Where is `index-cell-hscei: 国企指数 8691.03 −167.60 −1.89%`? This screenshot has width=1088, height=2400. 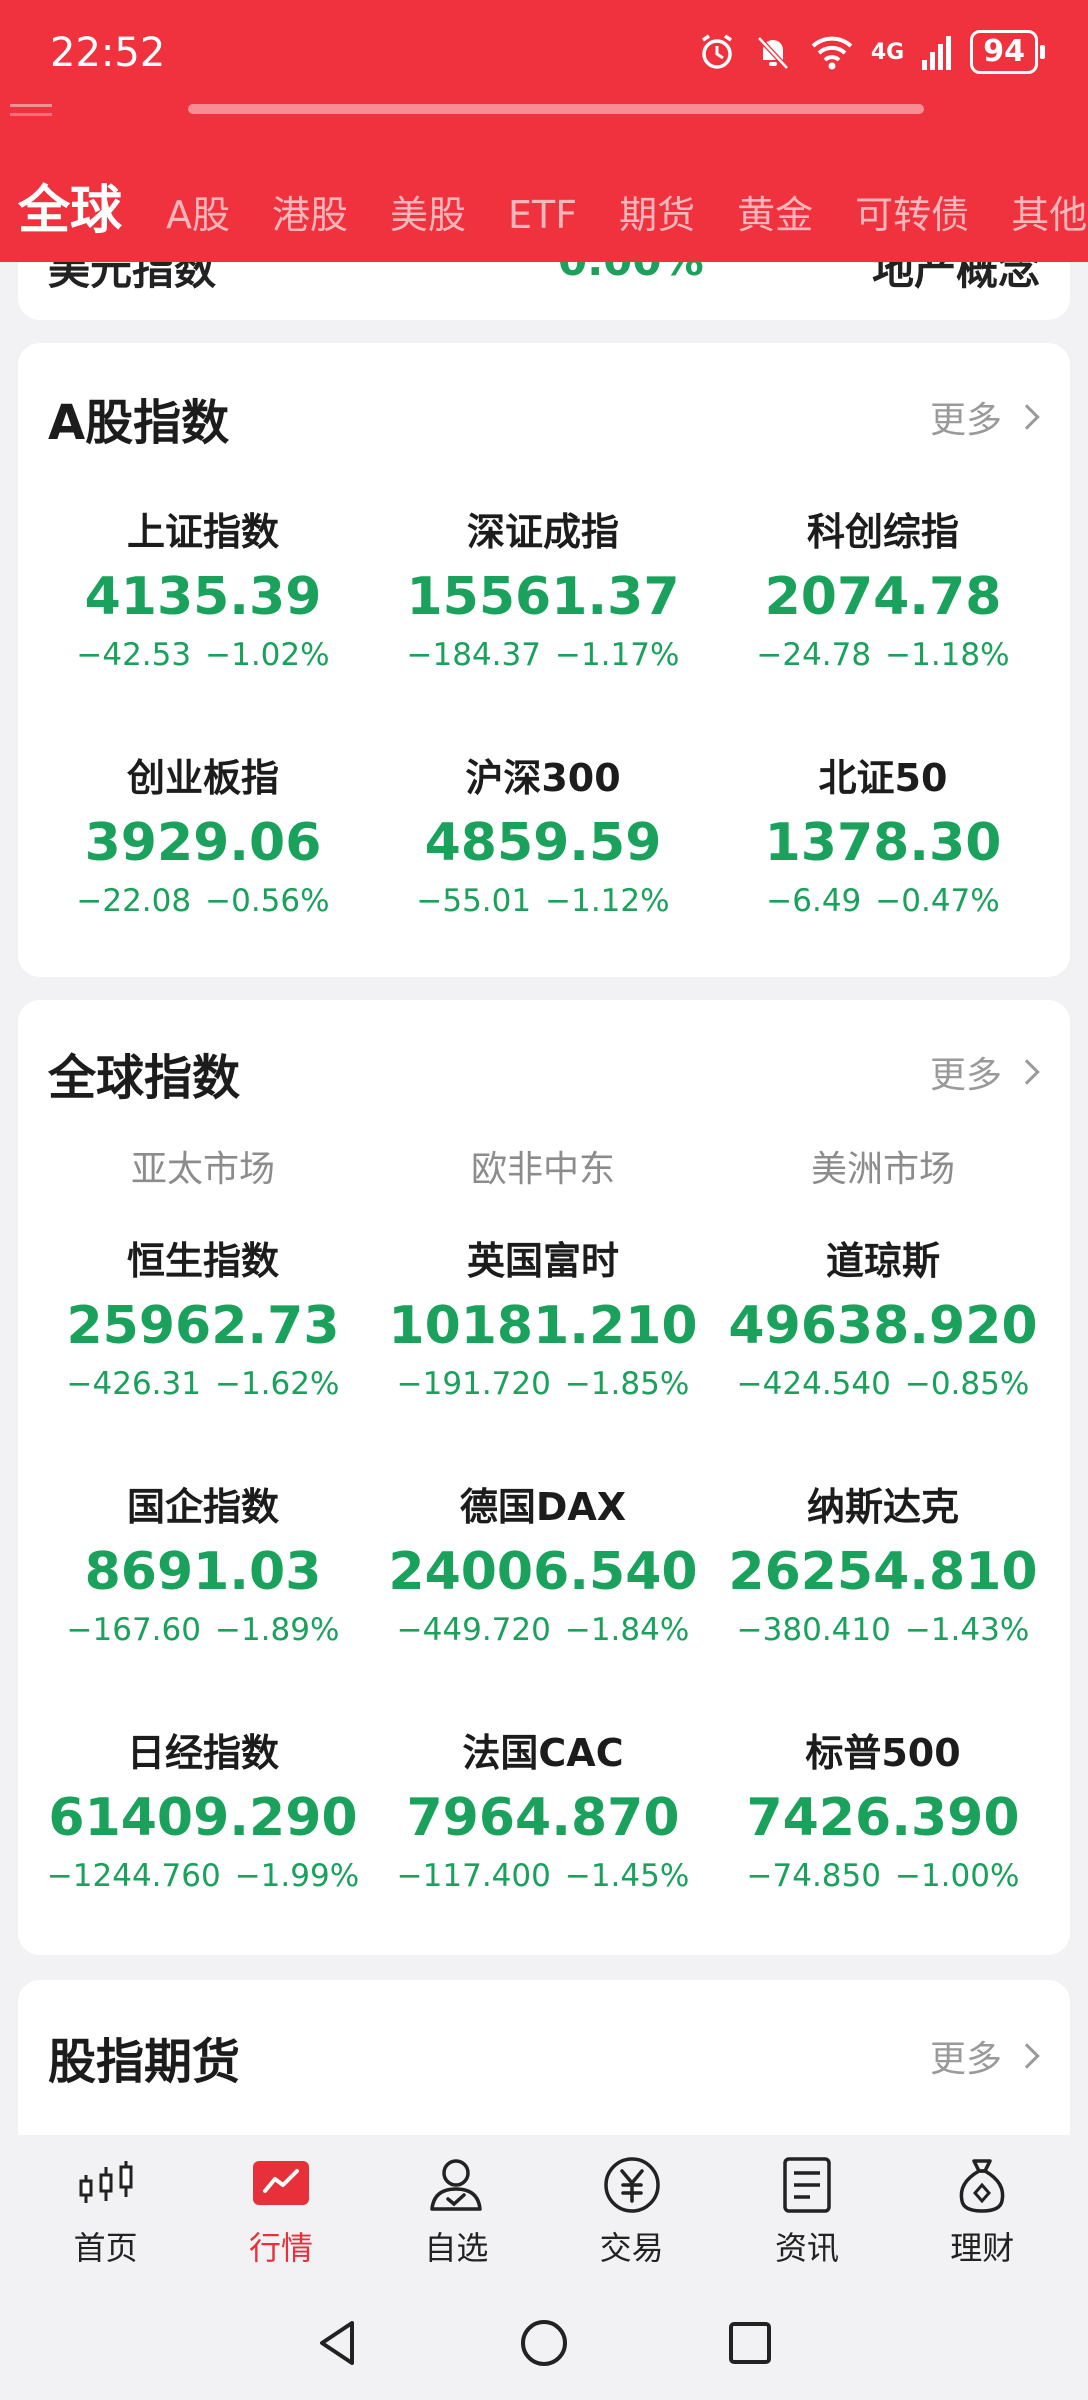
index-cell-hscei: 国企指数 8691.03 −167.60 −1.89% is located at coordinates (203, 1601).